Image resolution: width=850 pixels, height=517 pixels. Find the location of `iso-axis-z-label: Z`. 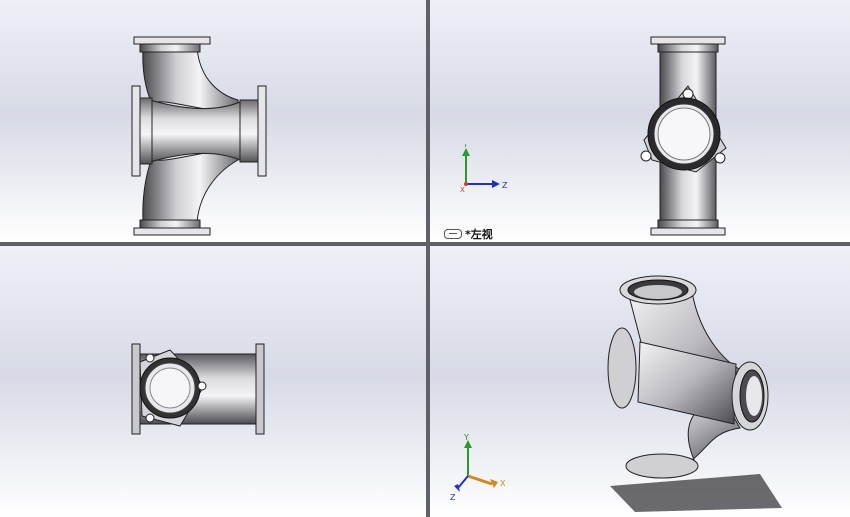

iso-axis-z-label: Z is located at coordinates (453, 497).